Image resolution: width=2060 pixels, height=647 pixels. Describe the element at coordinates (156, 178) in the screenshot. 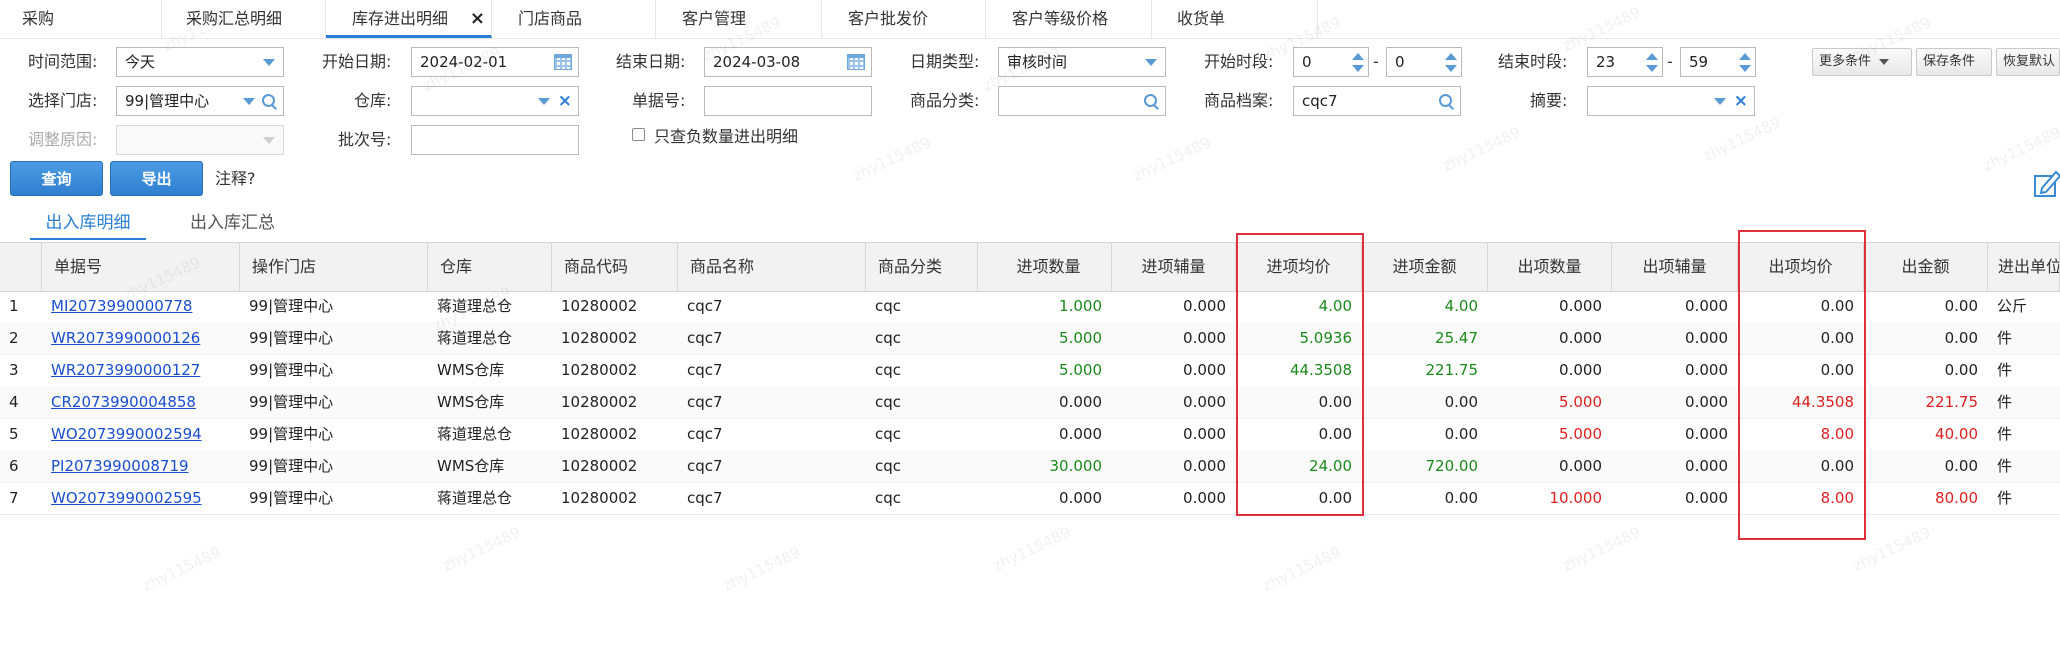

I see `export-button: 导出` at that location.